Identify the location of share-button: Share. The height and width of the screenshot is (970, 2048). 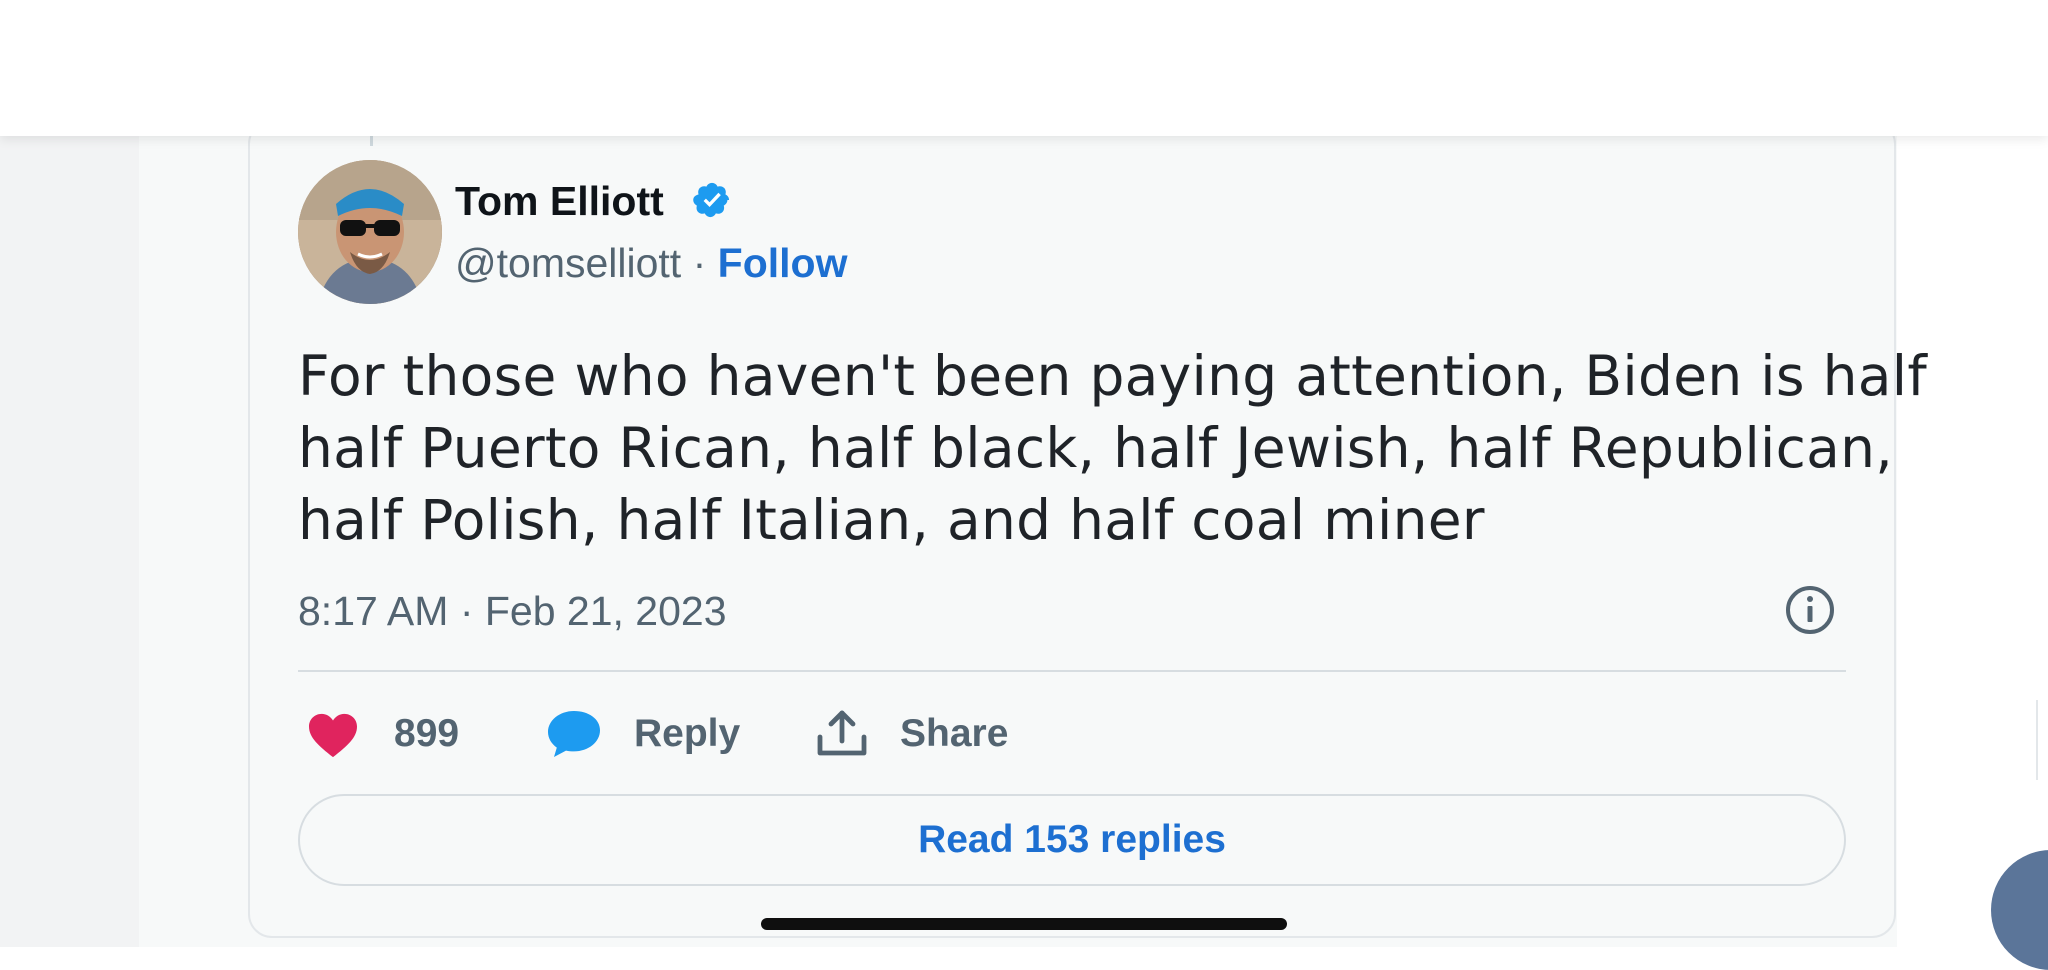
(912, 734).